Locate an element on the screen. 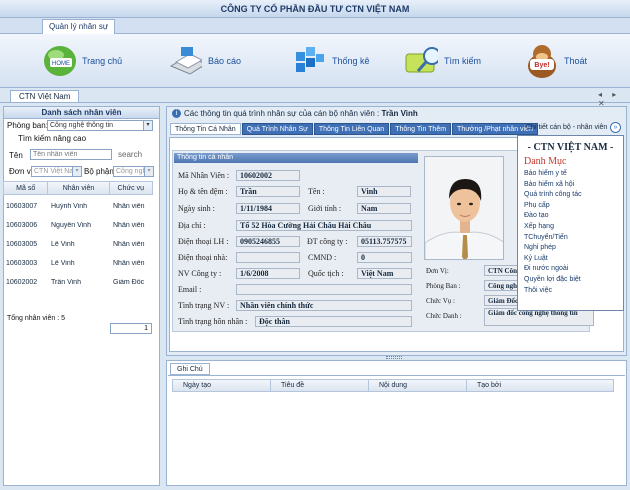 This screenshot has height=490, width=630. exit-button: Bye! Thoát is located at coordinates (555, 61).